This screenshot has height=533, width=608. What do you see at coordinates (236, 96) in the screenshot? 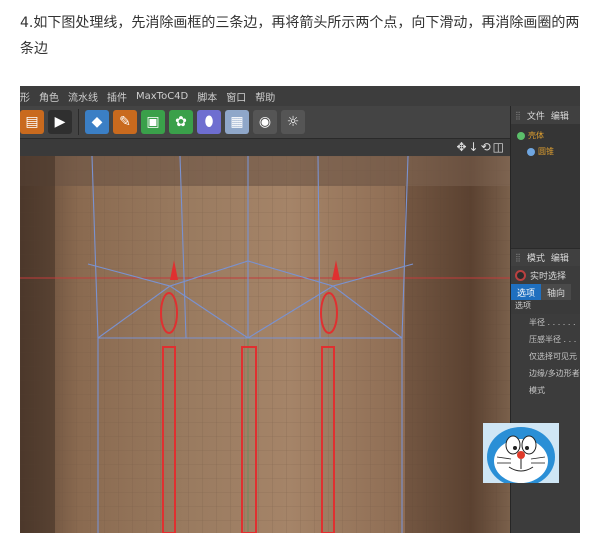
I see `menu-item-window: 窗口` at bounding box center [236, 96].